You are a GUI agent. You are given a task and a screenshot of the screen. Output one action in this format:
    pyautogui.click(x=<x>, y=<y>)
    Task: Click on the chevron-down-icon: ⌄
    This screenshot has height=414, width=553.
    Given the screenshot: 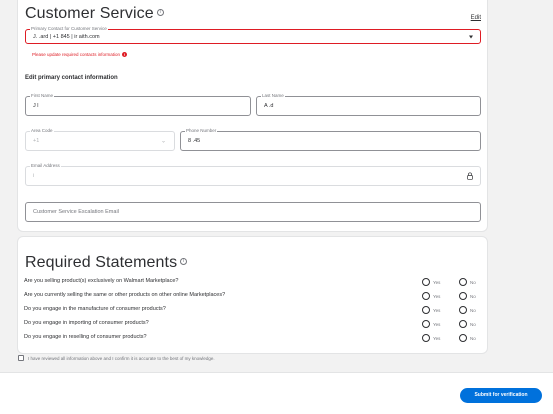 What is the action you would take?
    pyautogui.click(x=163, y=141)
    